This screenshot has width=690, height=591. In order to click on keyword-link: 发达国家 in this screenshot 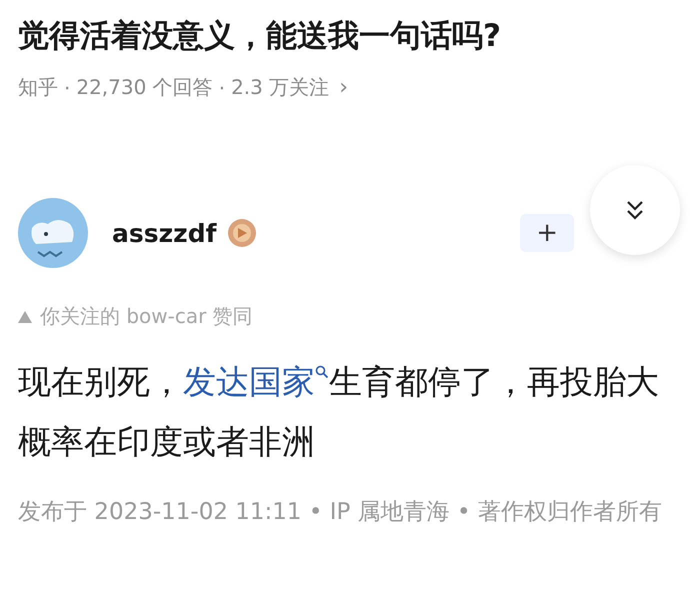, I will do `click(256, 382)`.